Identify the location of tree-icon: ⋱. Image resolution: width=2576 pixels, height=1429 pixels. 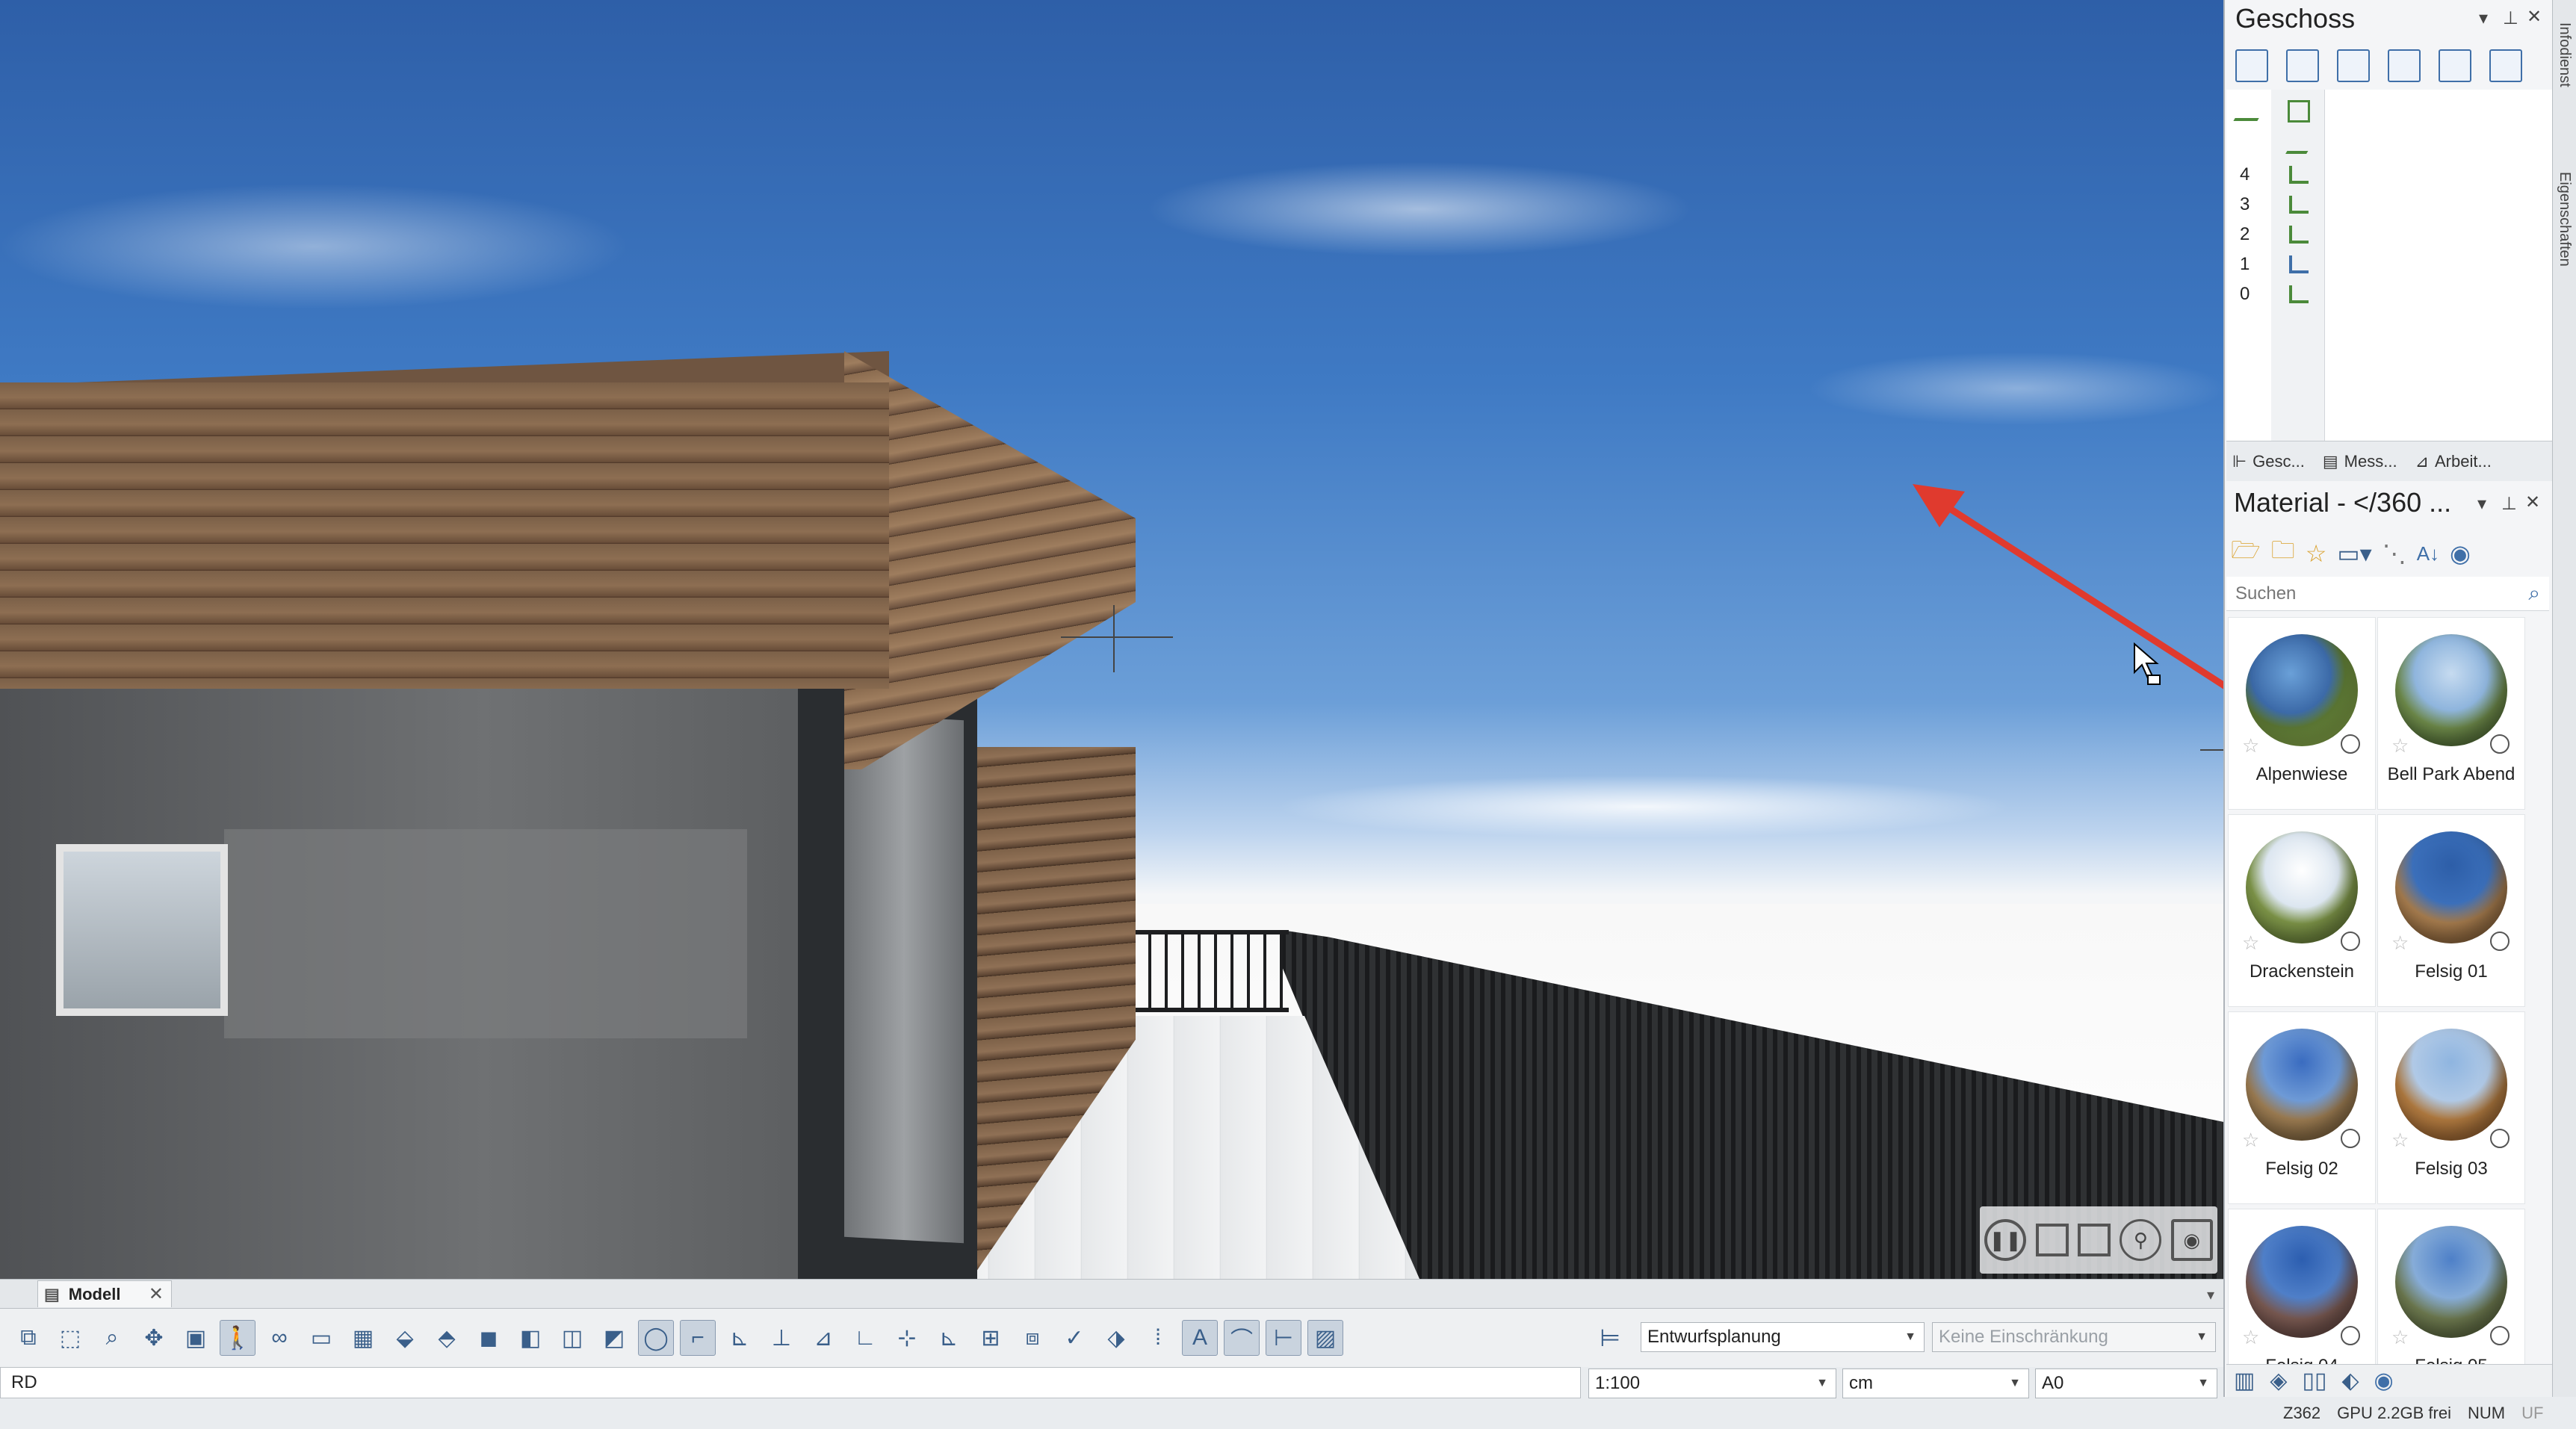
(2394, 553).